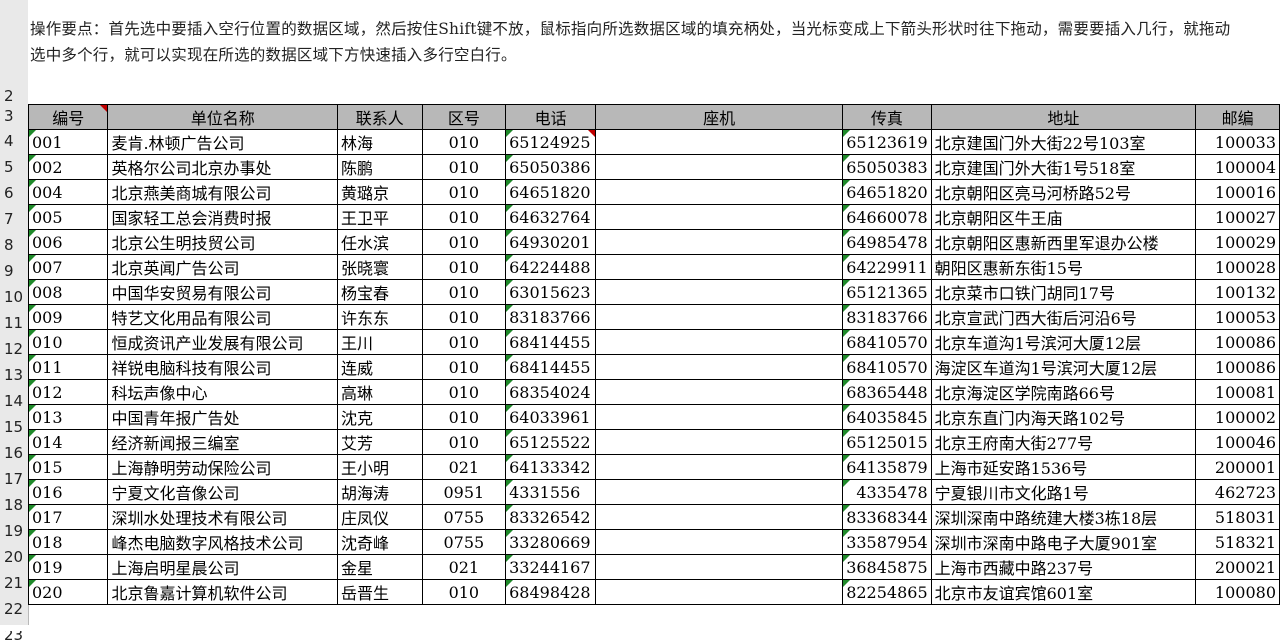  What do you see at coordinates (380, 242) in the screenshot?
I see `cell-contact: 任水滨` at bounding box center [380, 242].